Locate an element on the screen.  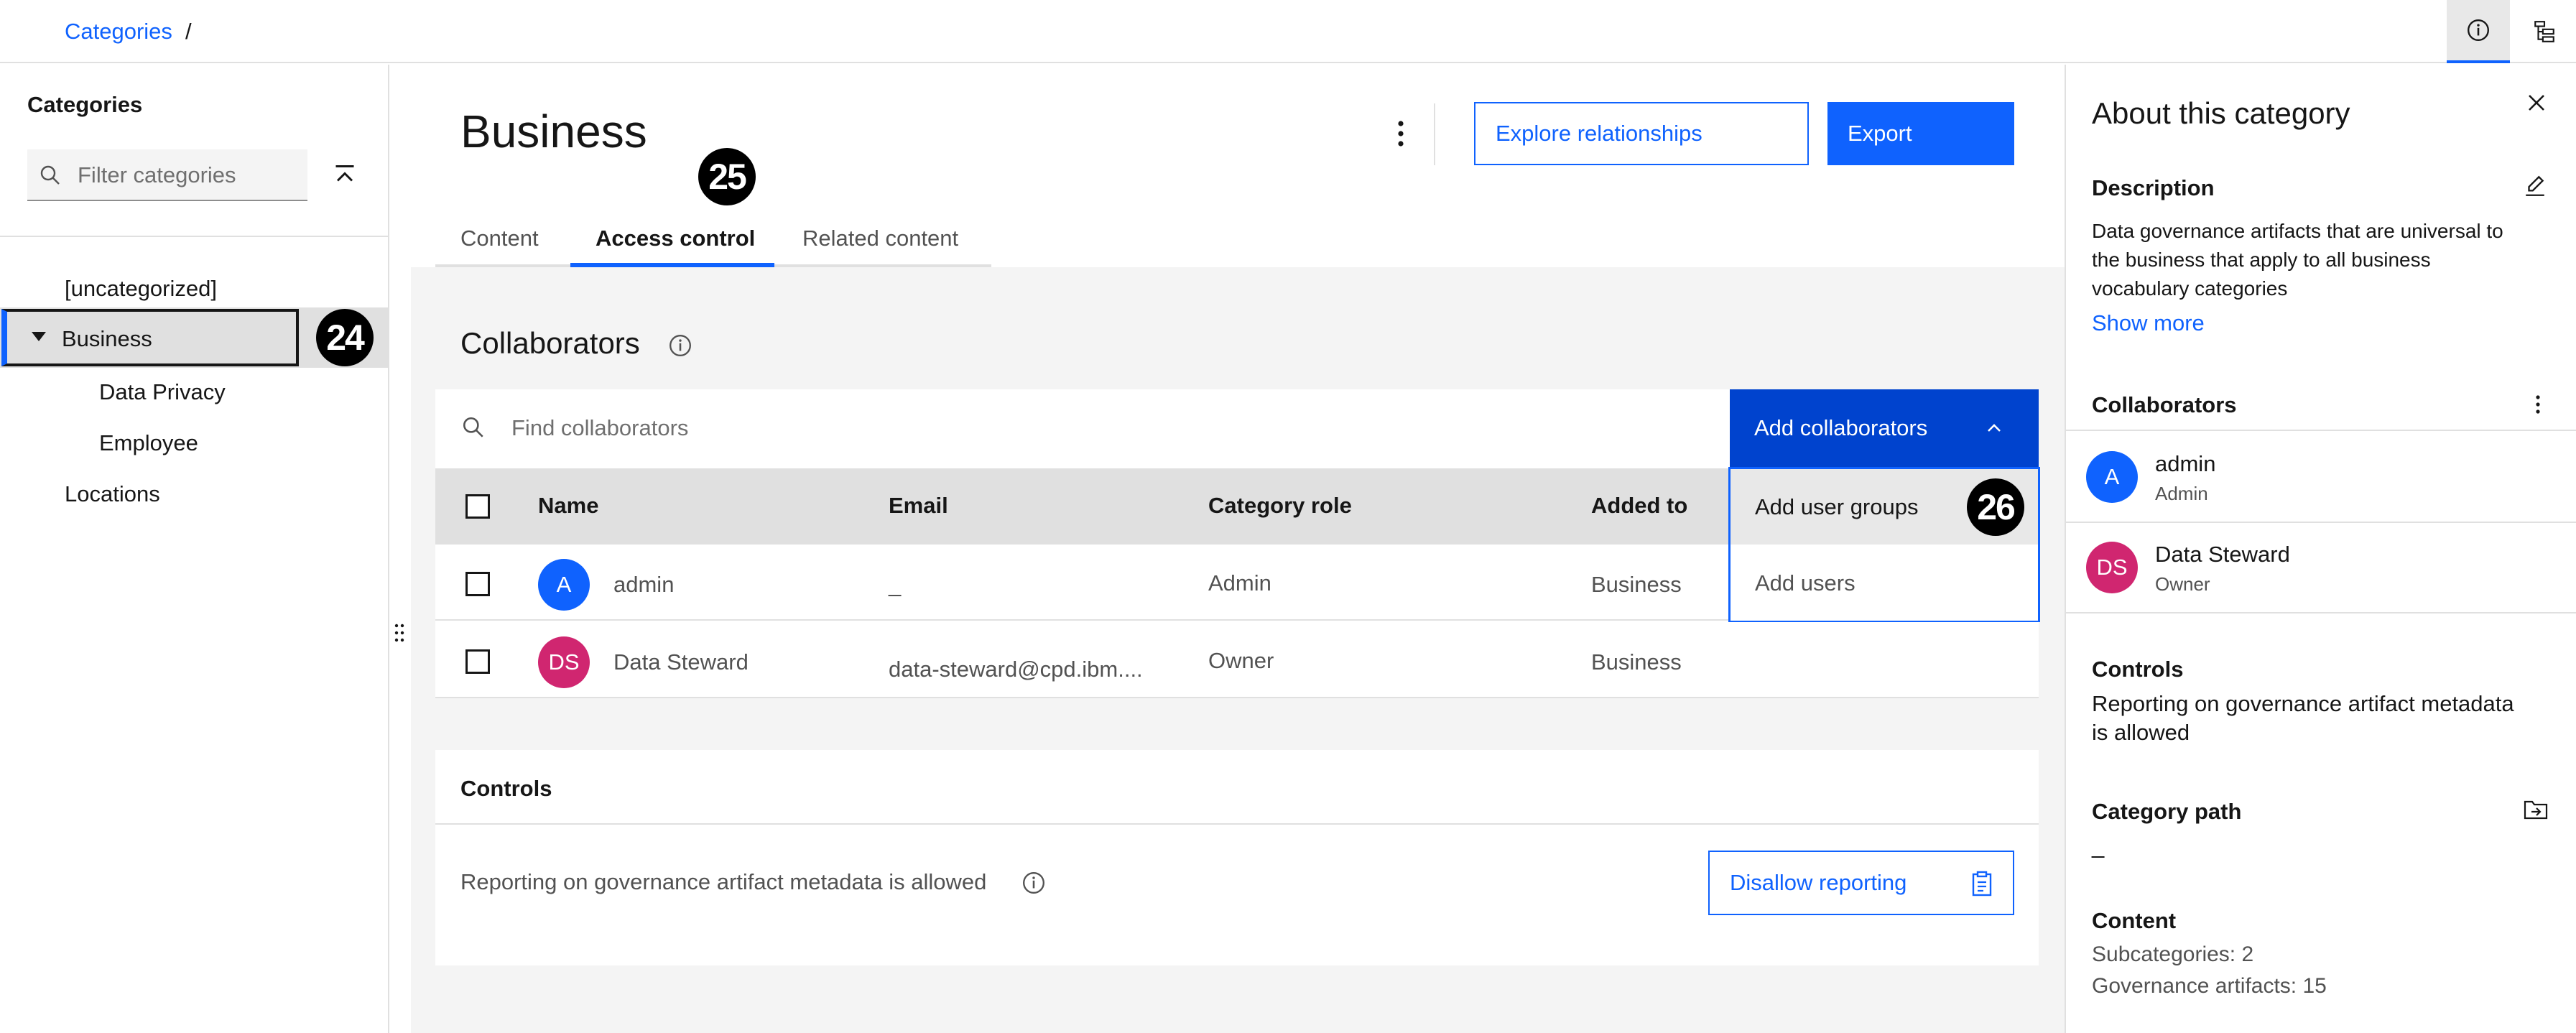
show-more-link: Show more is located at coordinates (2148, 323).